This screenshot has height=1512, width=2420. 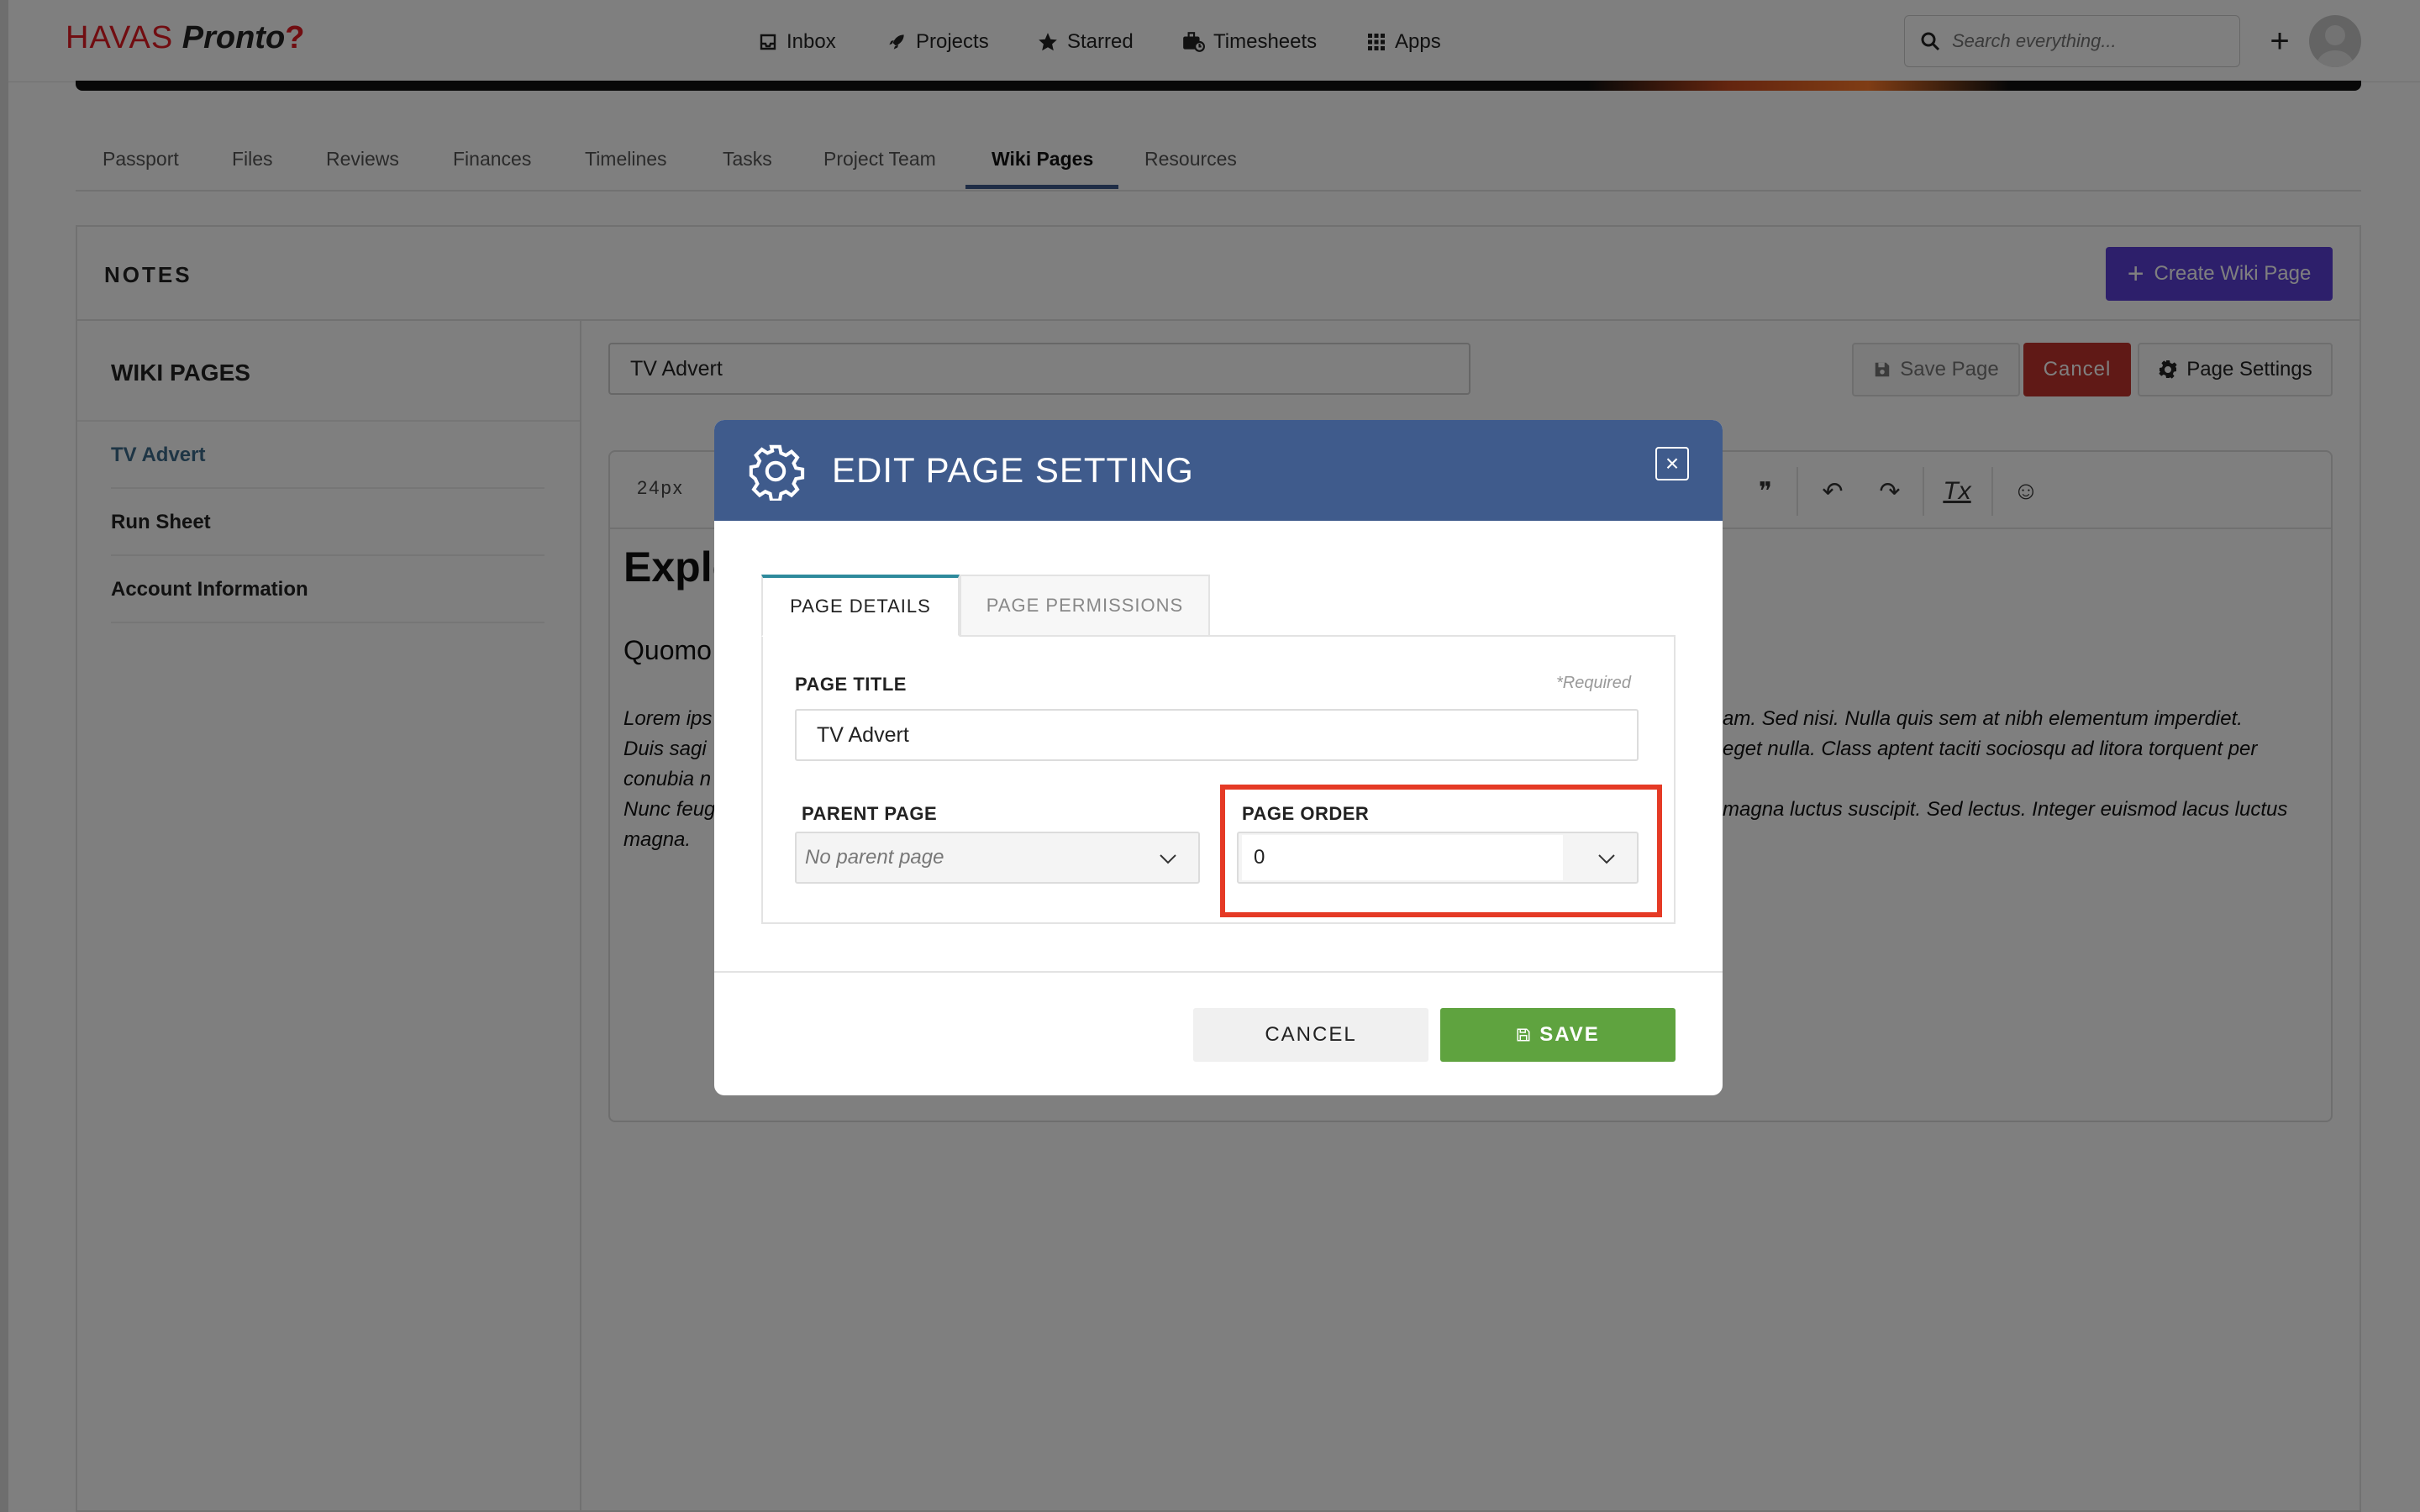 I want to click on close-icon: ×, so click(x=1672, y=463).